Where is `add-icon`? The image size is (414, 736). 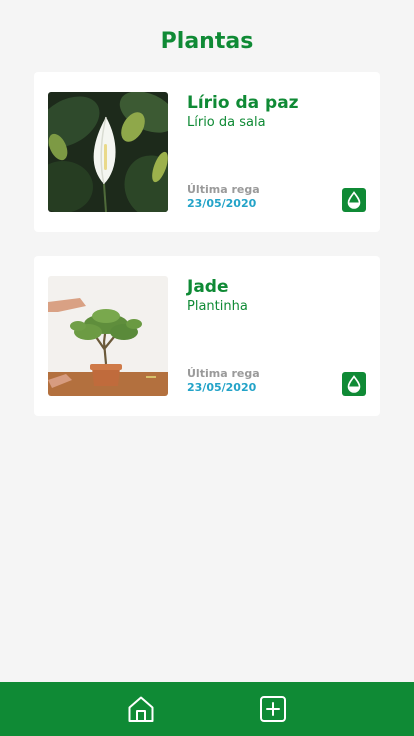 add-icon is located at coordinates (273, 709).